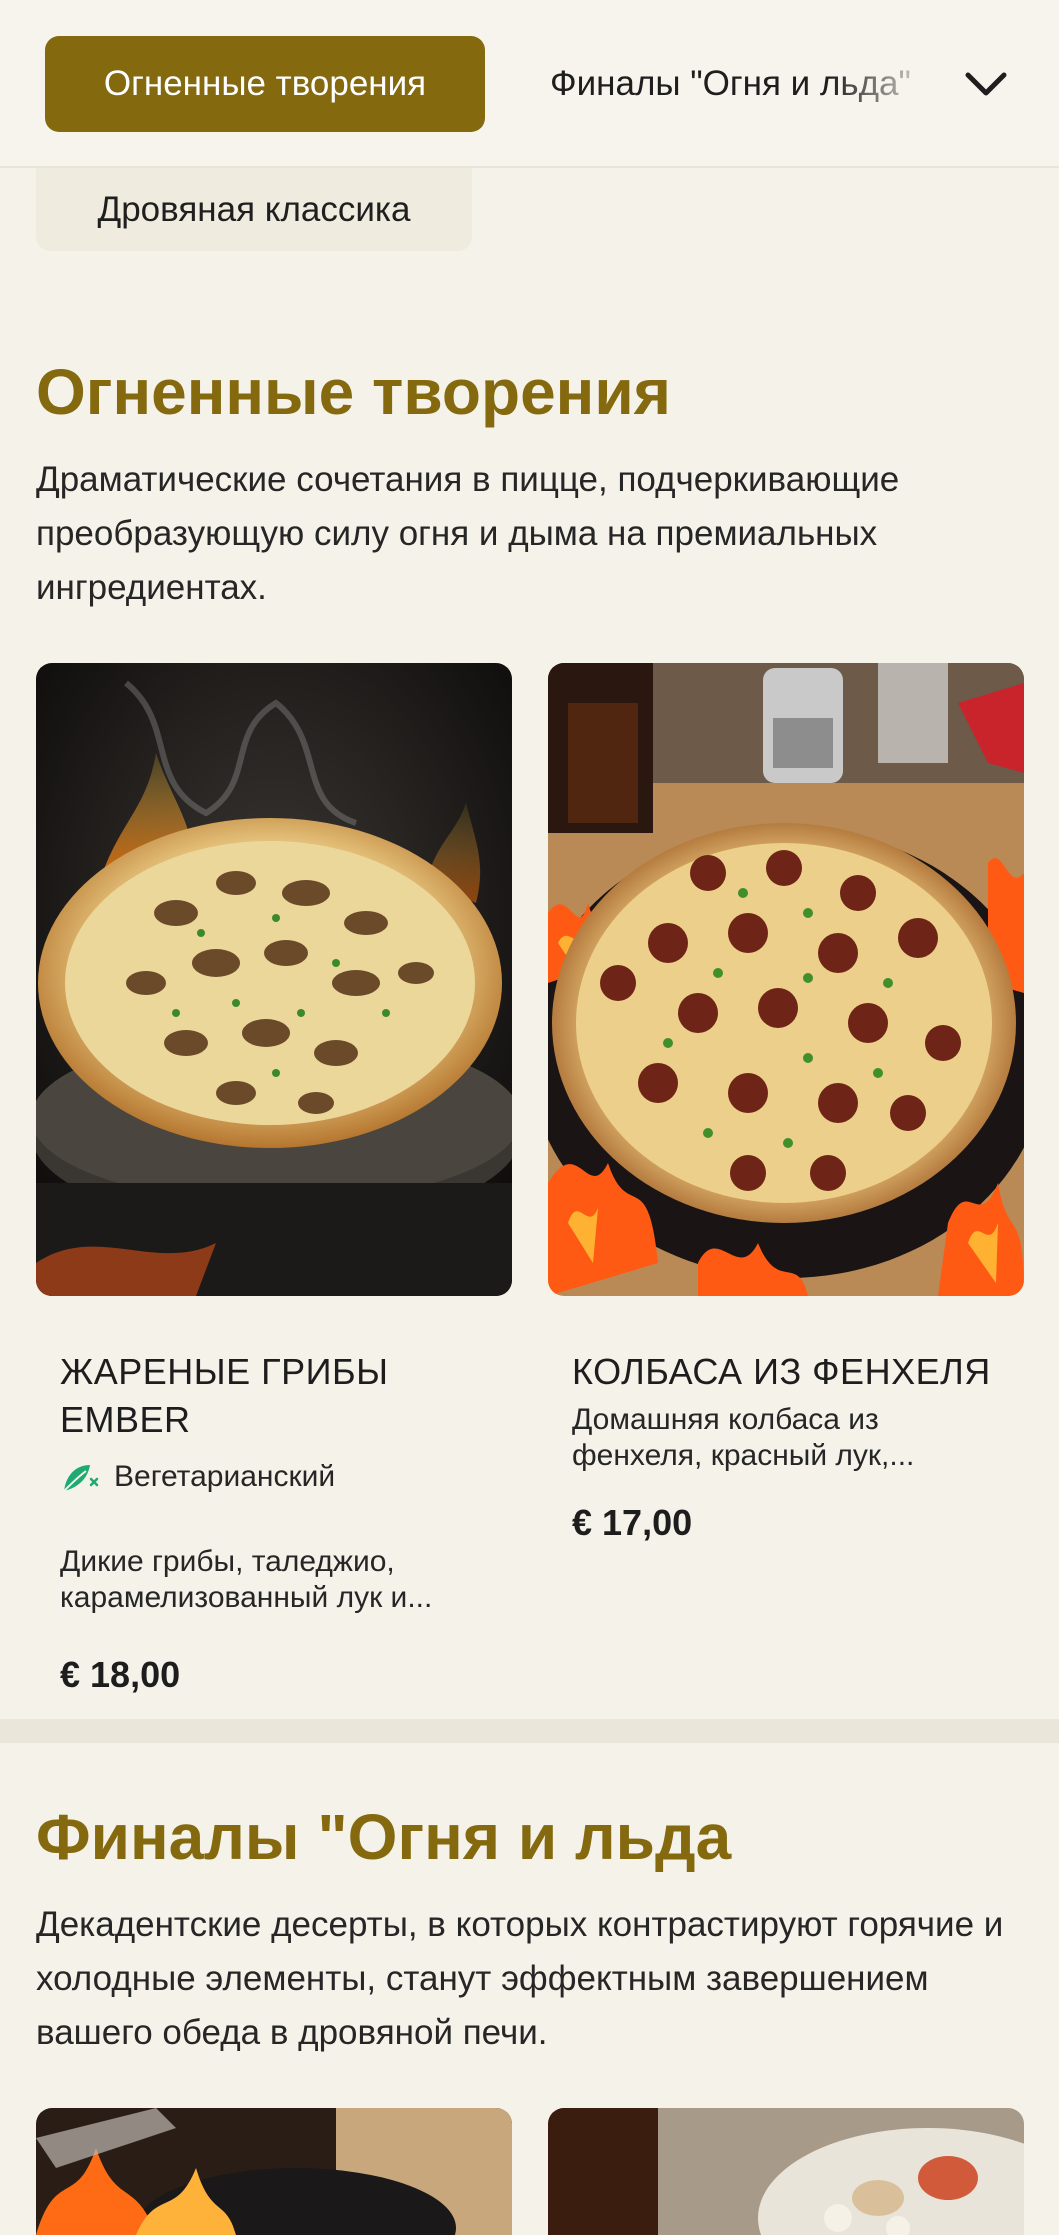  What do you see at coordinates (885, 84) in the screenshot?
I see `scroll-fade-overlay` at bounding box center [885, 84].